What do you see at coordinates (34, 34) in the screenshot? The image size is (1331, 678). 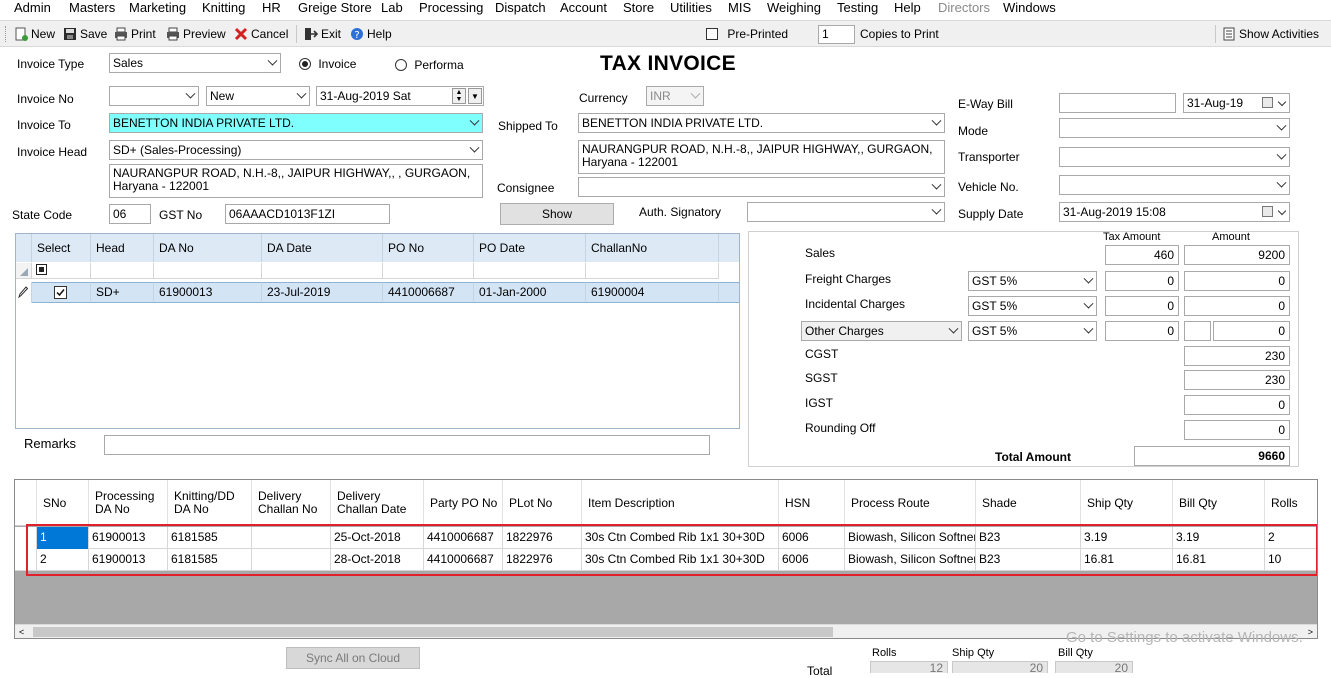 I see `new-button: New` at bounding box center [34, 34].